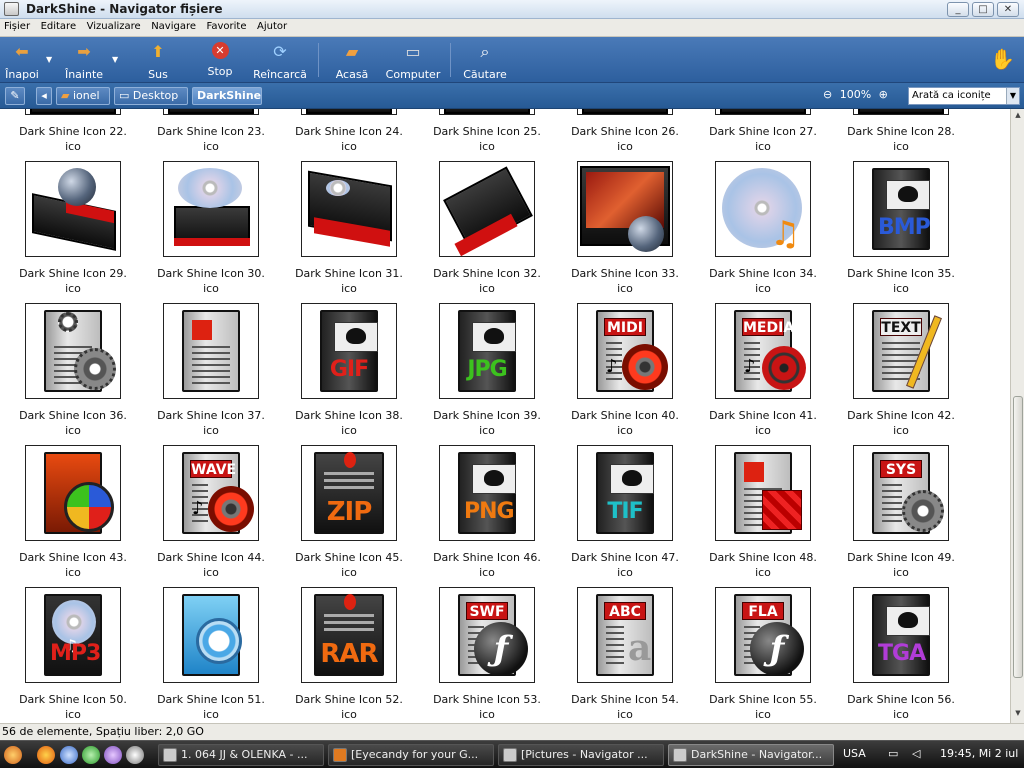 The image size is (1024, 768). I want to click on minimize-button: _, so click(958, 9).